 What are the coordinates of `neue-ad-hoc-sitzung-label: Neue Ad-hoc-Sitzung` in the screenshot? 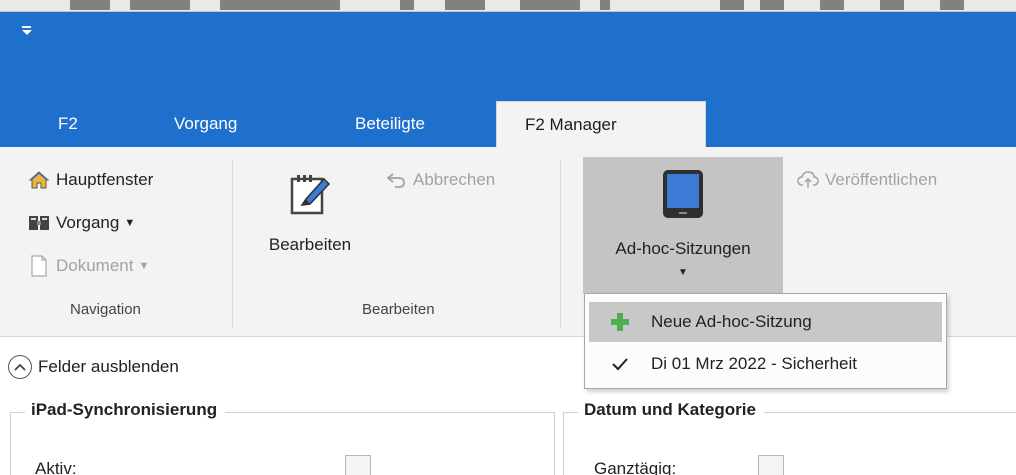 It's located at (731, 321).